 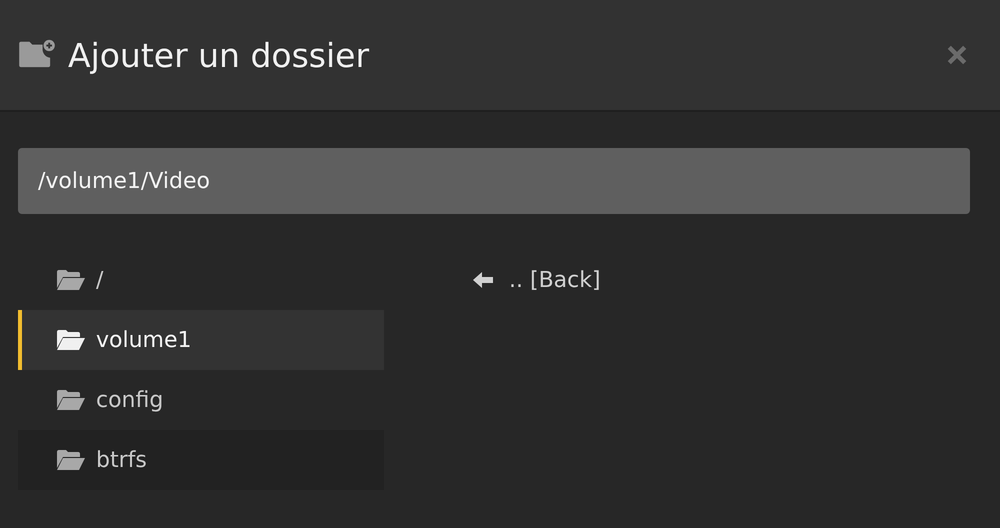 I want to click on folder-item: config, so click(x=201, y=400).